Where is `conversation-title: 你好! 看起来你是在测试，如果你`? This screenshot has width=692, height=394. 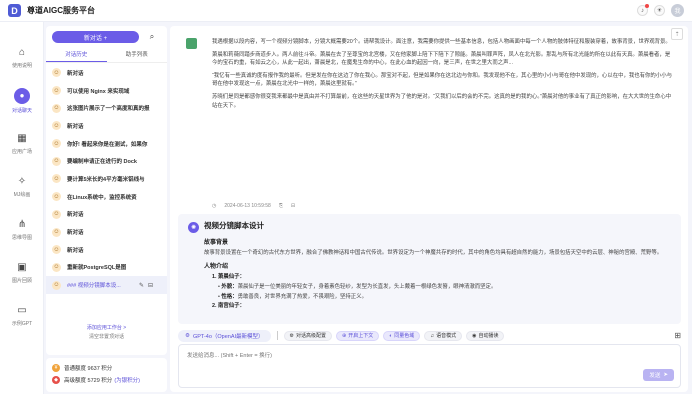 conversation-title: 你好! 看起来你是在测试，如果你 is located at coordinates (107, 144).